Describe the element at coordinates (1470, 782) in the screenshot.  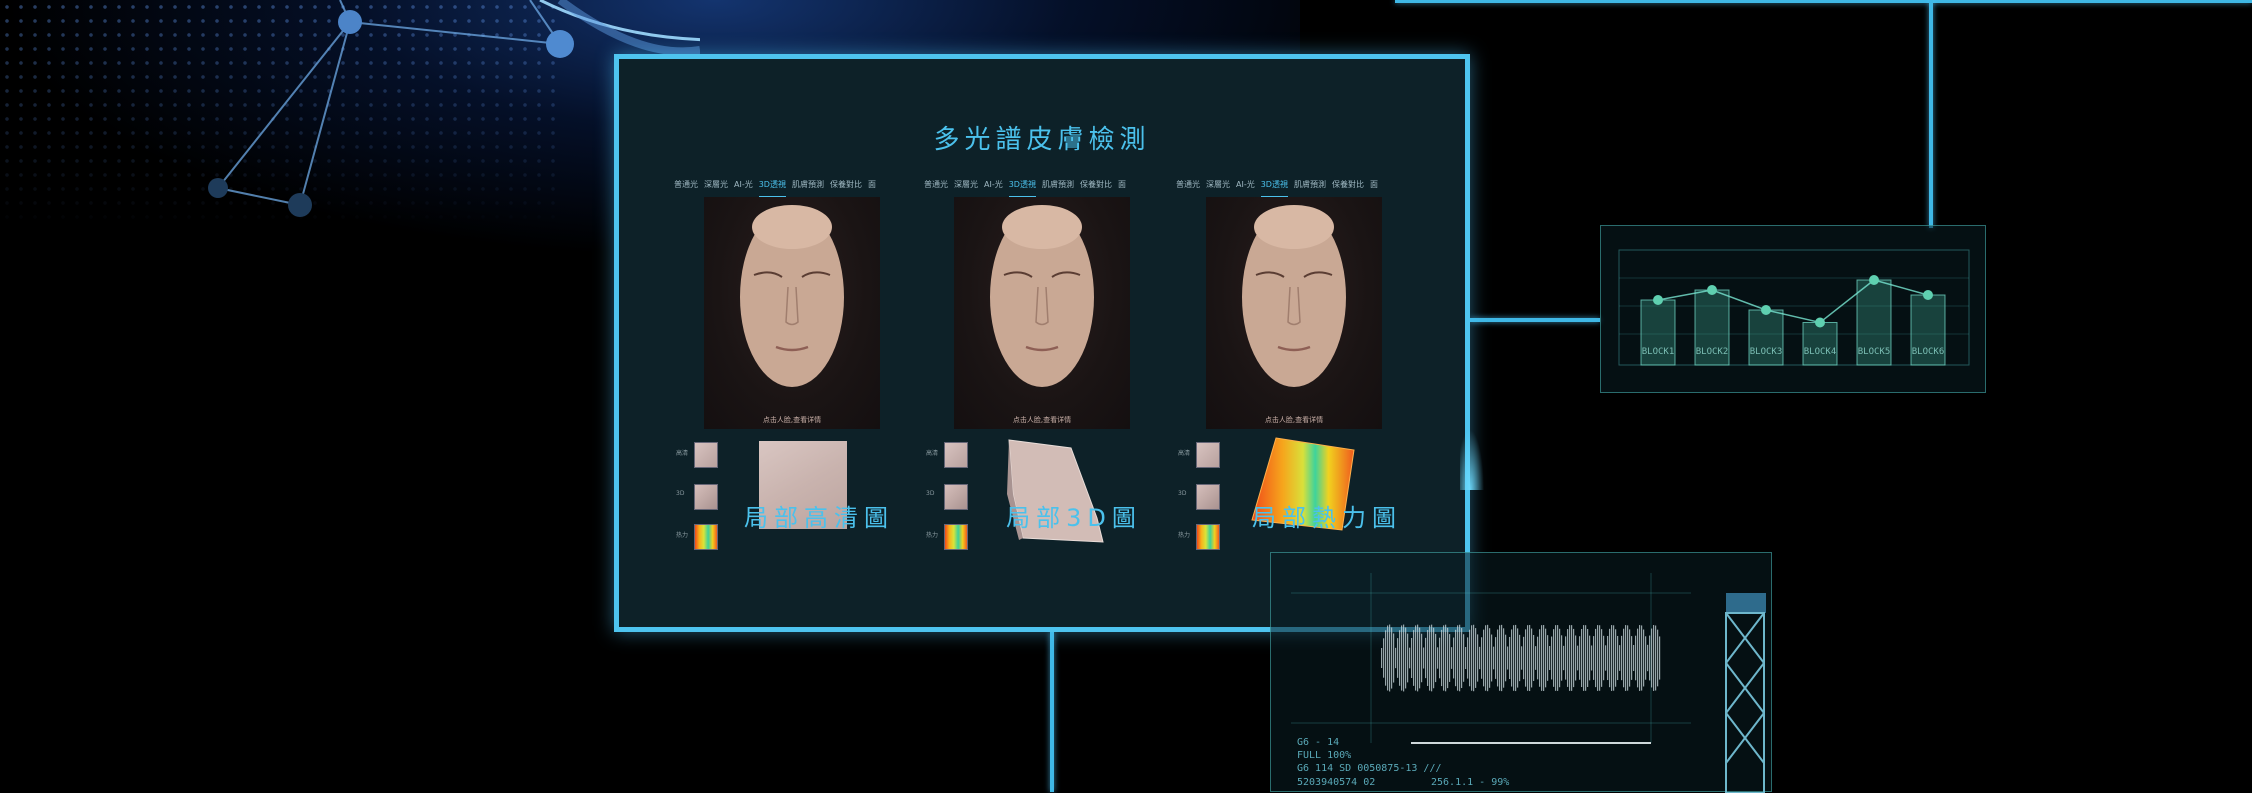
I see `hud-line-5: 256.1.1 - 99%` at that location.